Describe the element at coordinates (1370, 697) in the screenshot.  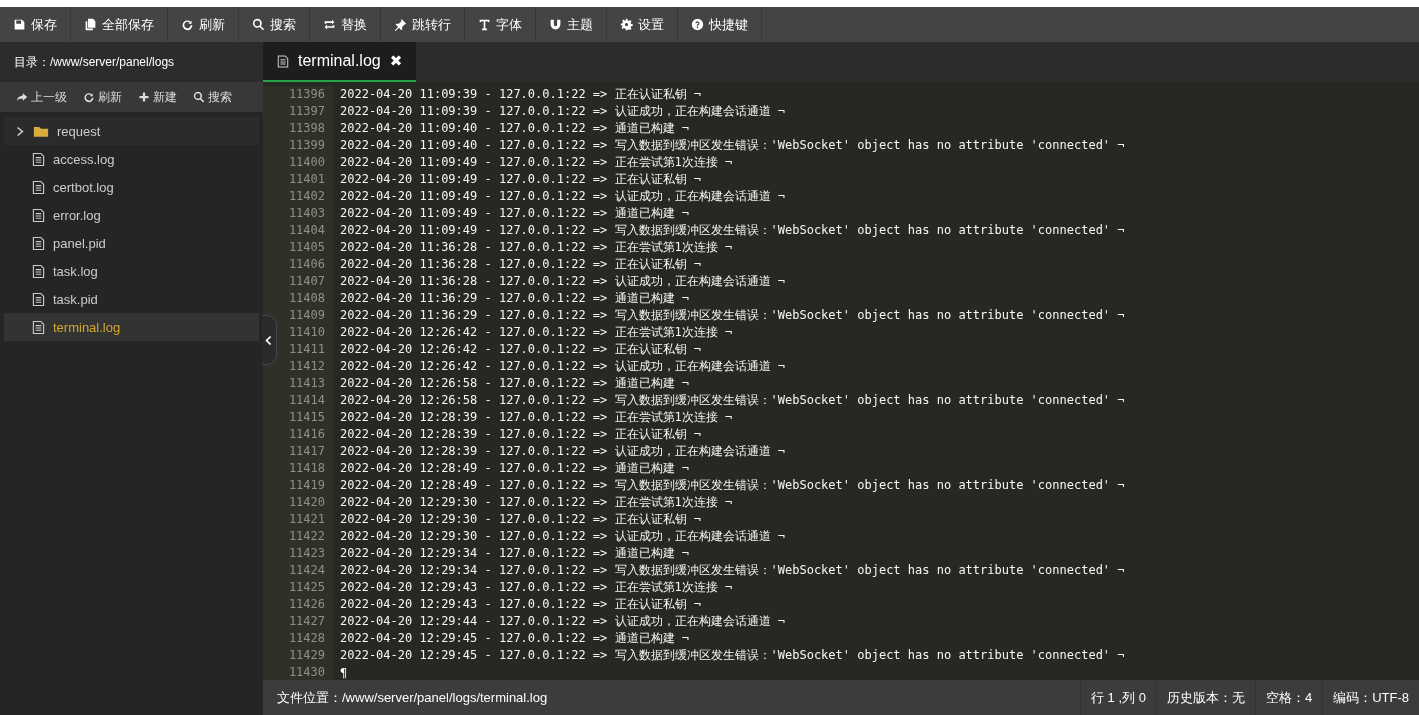
I see `encoding: 编码：UTF-8` at that location.